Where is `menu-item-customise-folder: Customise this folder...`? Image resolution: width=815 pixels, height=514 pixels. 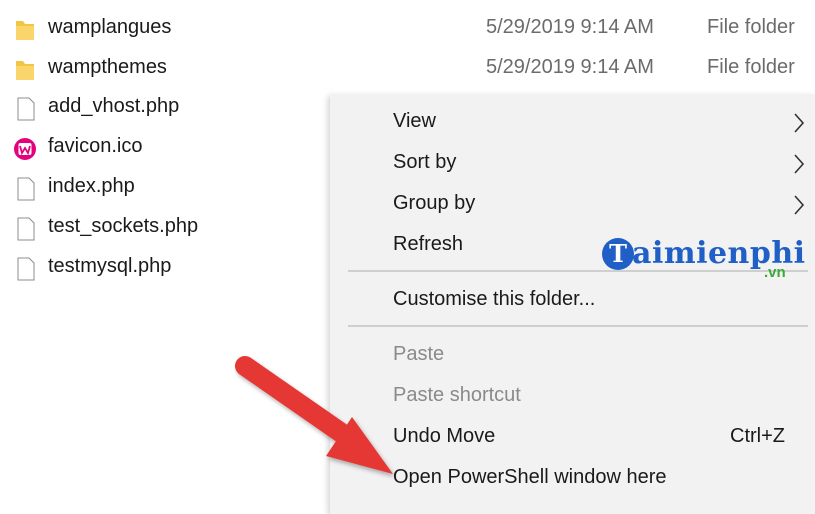 menu-item-customise-folder: Customise this folder... is located at coordinates (572, 300).